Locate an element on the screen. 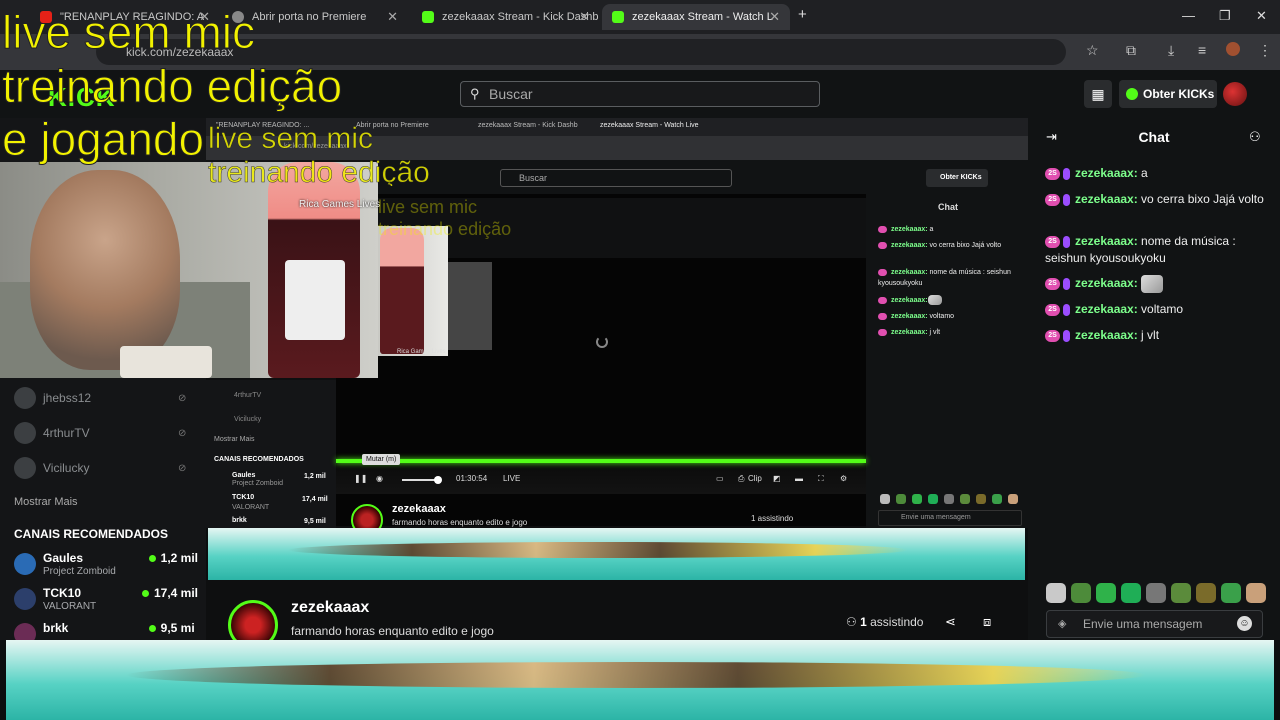  nested-tab: zezekaaax Stream - Kick Dashb is located at coordinates (528, 125).